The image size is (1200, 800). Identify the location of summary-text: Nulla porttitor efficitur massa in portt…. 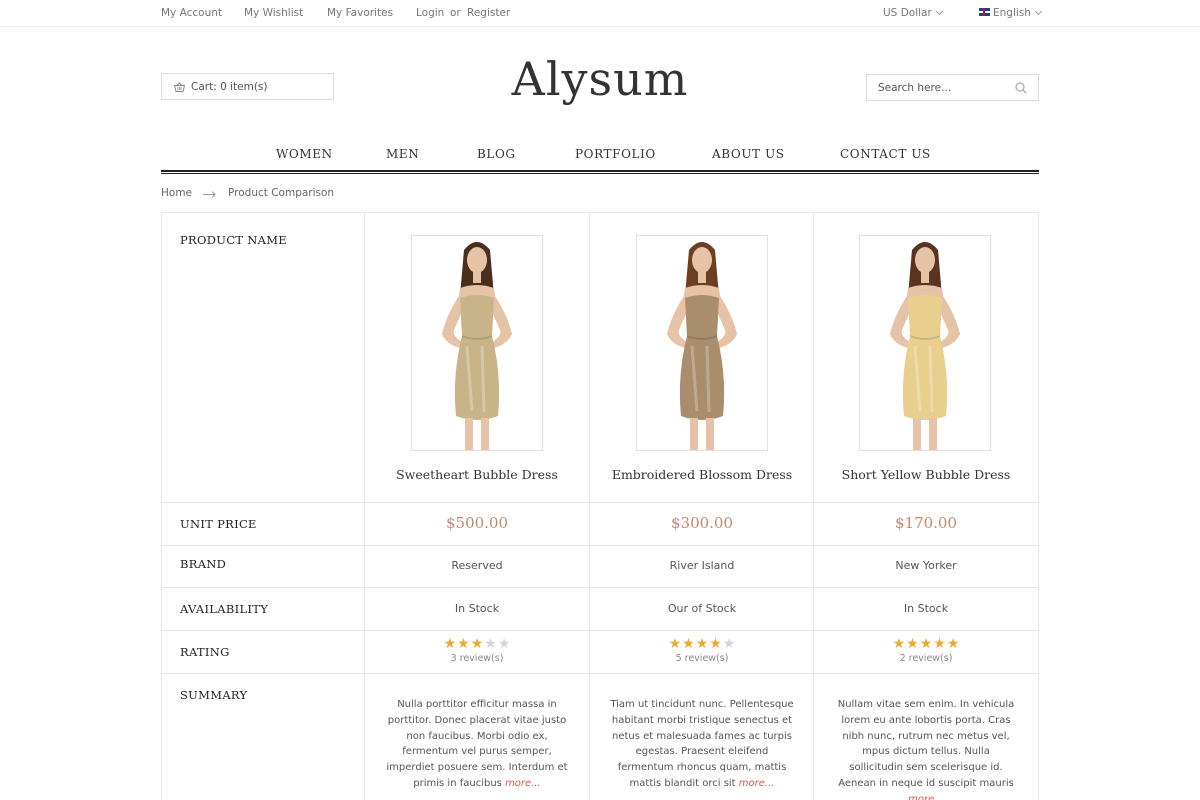
(477, 744).